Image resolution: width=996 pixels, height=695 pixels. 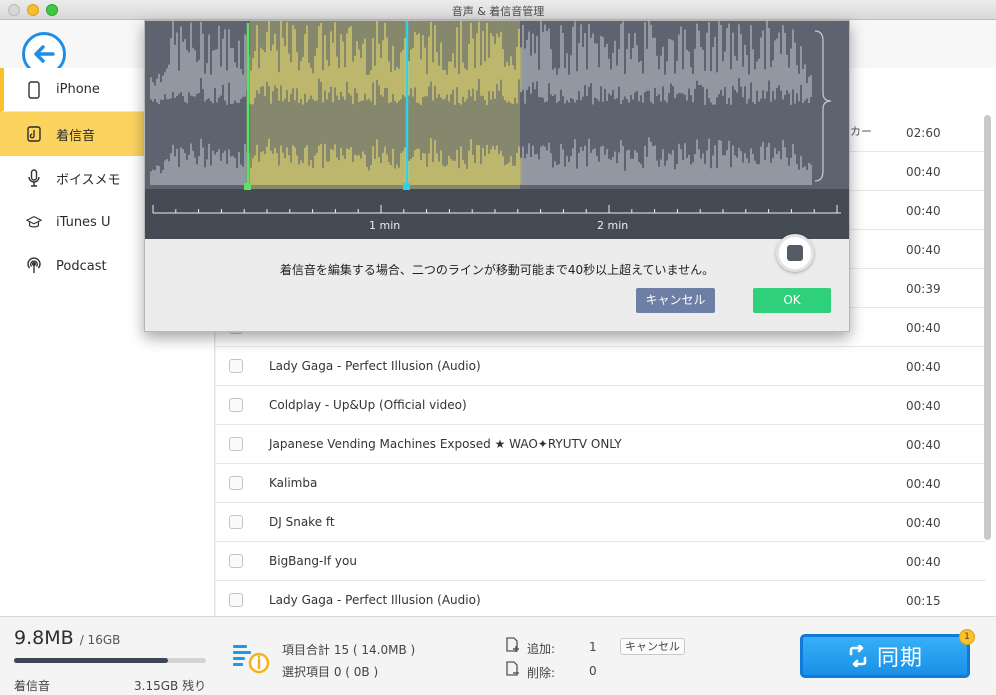 What do you see at coordinates (34, 89) in the screenshot?
I see `phone-icon` at bounding box center [34, 89].